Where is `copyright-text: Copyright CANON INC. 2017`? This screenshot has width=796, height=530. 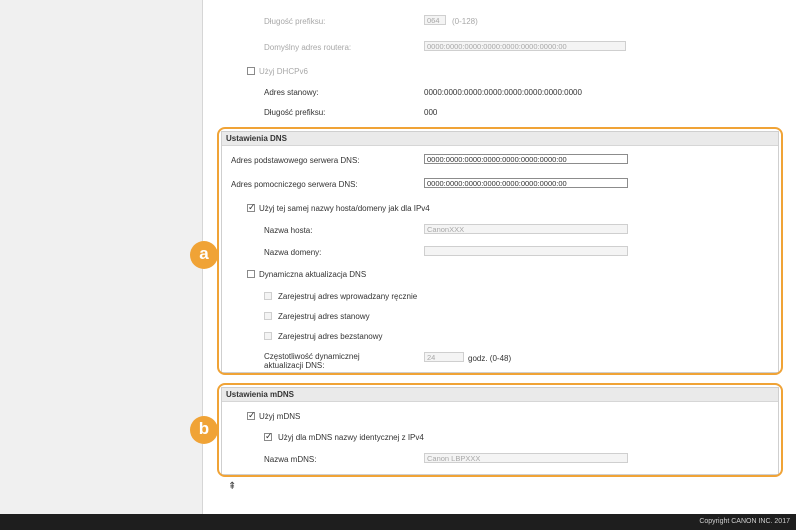
copyright-text: Copyright CANON INC. 2017 is located at coordinates (744, 521).